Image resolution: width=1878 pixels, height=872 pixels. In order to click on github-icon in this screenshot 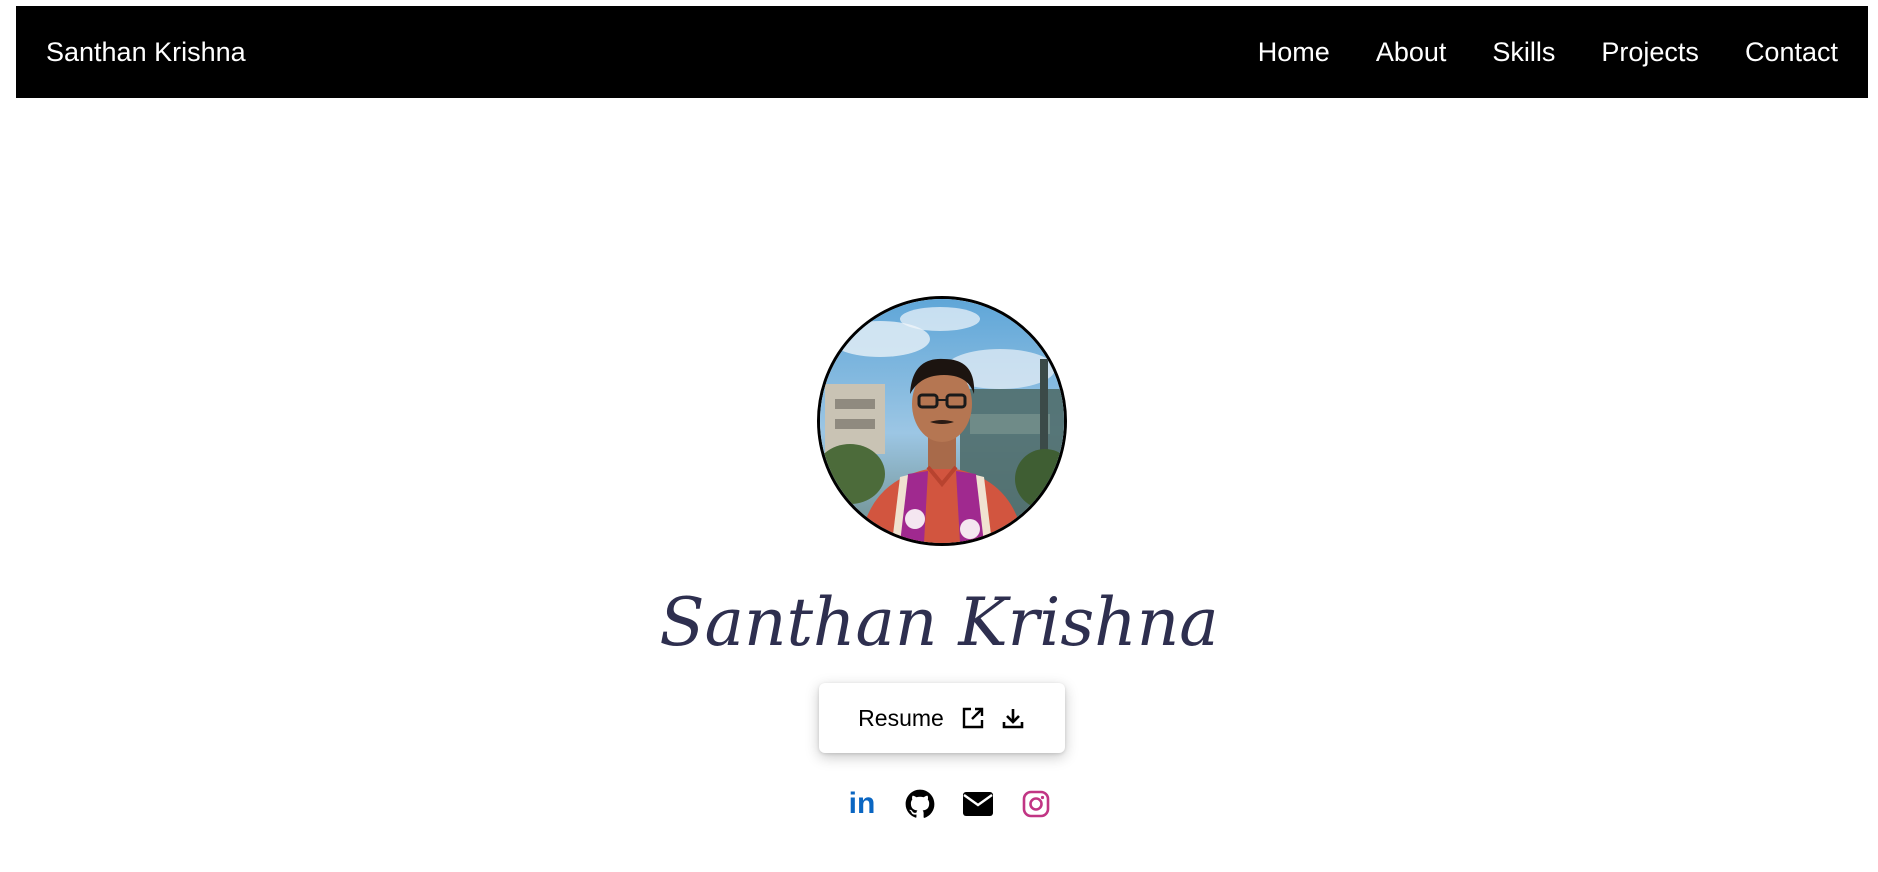, I will do `click(920, 804)`.